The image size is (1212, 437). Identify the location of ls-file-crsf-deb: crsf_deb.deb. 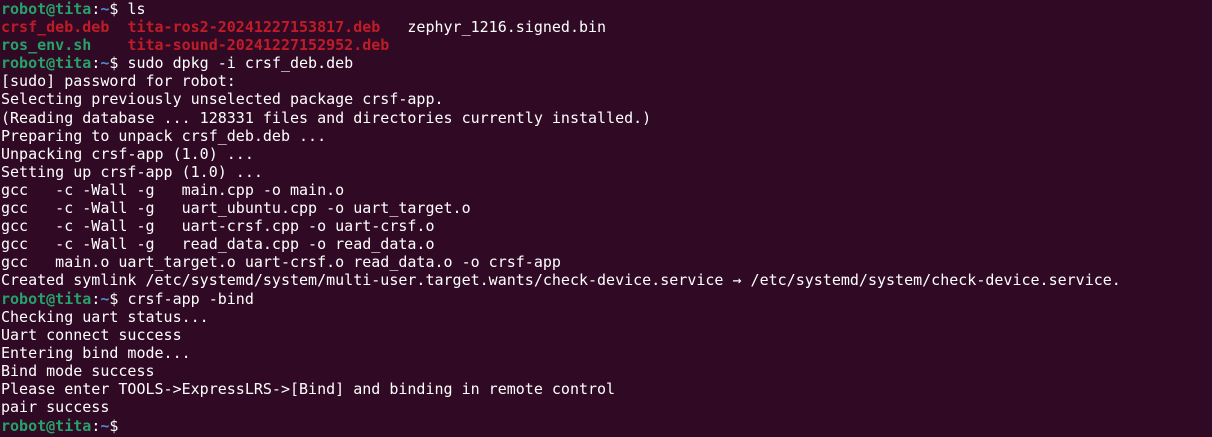
(55, 27).